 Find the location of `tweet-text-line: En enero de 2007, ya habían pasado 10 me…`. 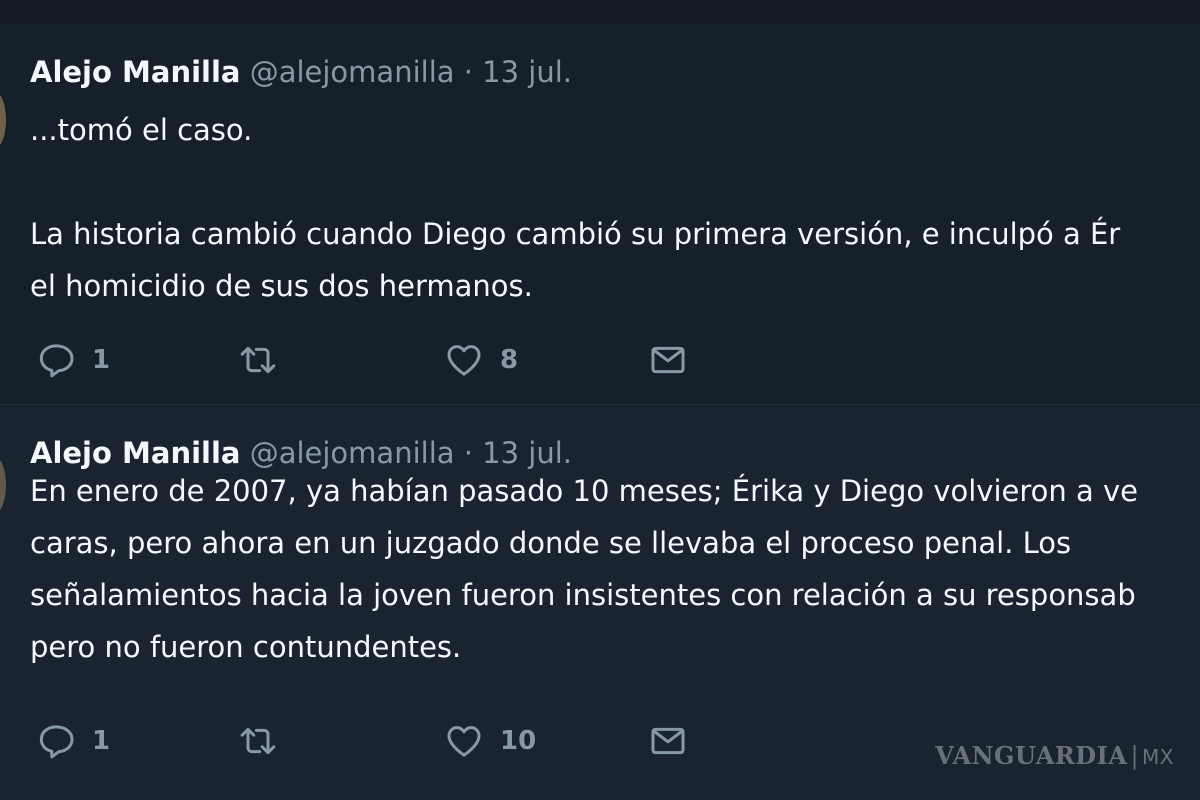

tweet-text-line: En enero de 2007, ya habían pasado 10 me… is located at coordinates (584, 491).